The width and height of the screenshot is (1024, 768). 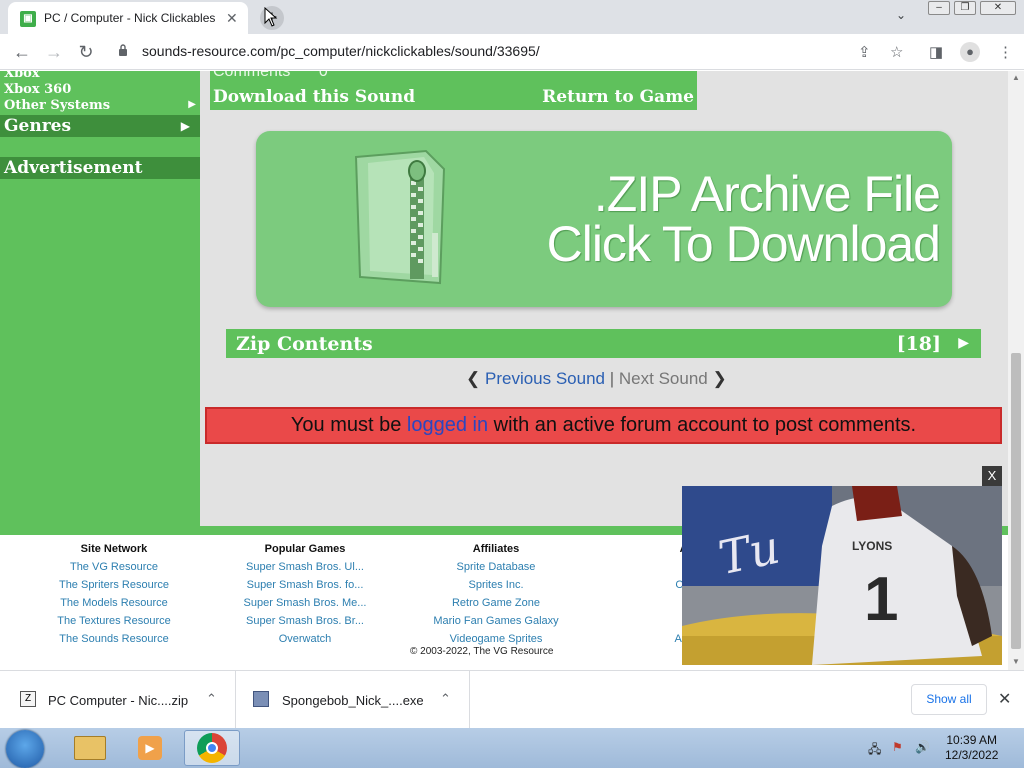 What do you see at coordinates (918, 344) in the screenshot?
I see `zip-contents-count: [18]` at bounding box center [918, 344].